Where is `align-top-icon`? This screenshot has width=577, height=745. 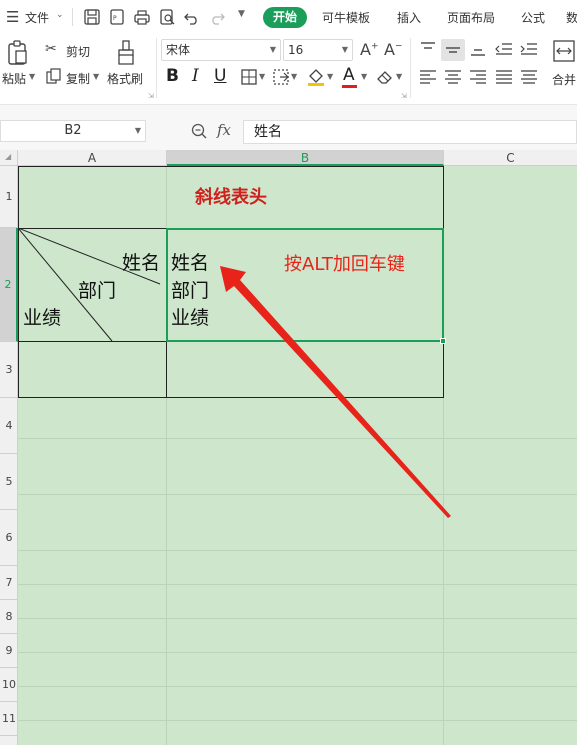
align-top-icon is located at coordinates (428, 49).